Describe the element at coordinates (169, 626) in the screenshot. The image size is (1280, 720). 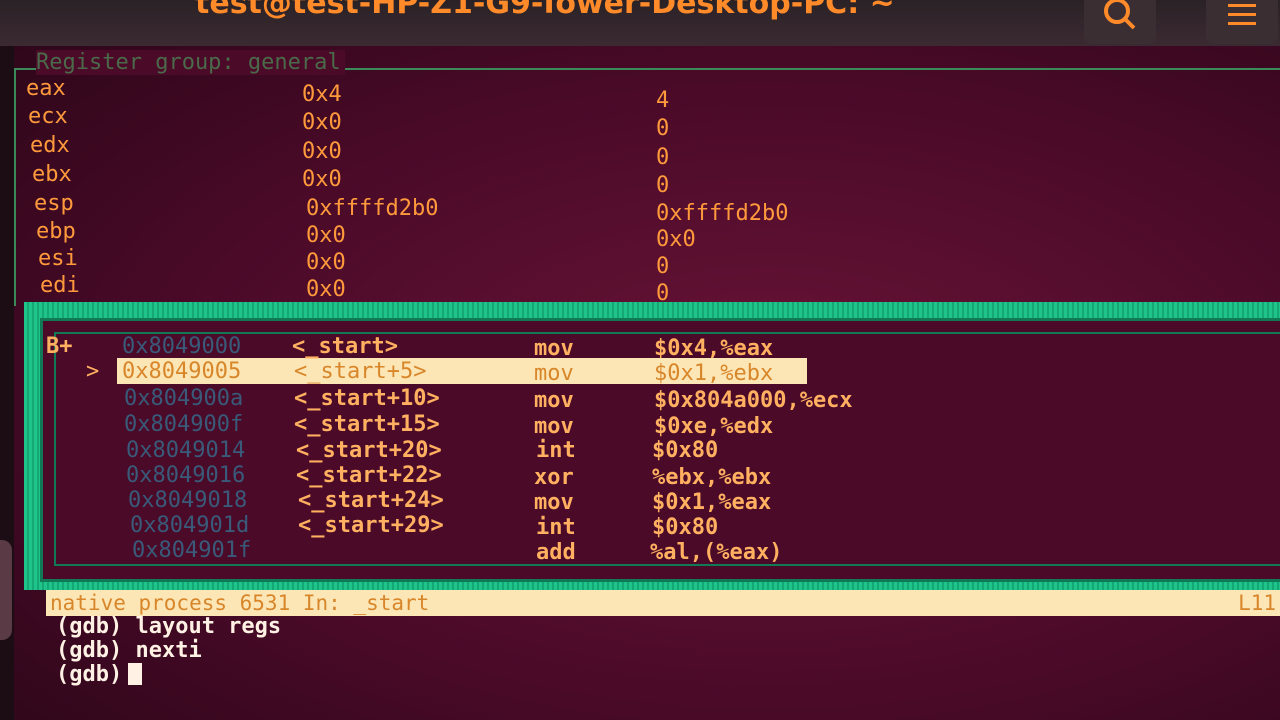
I see `console-line: (gdb) layout regs` at that location.